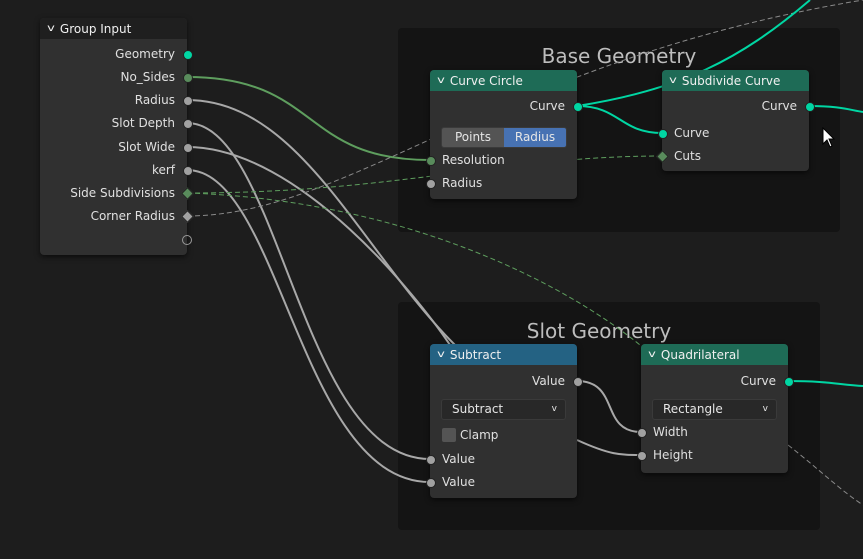  What do you see at coordinates (829, 137) in the screenshot?
I see `mouse-cursor-icon` at bounding box center [829, 137].